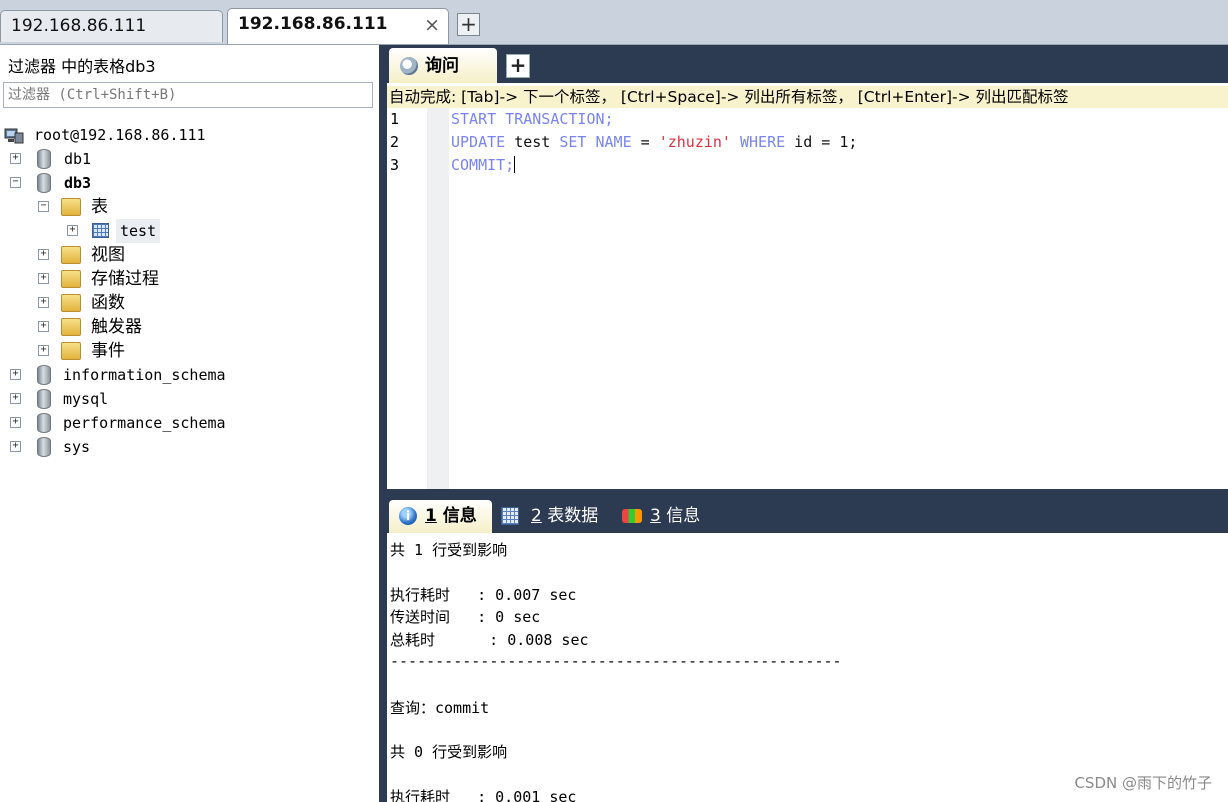 The height and width of the screenshot is (802, 1228). What do you see at coordinates (807, 493) in the screenshot?
I see `horizontal-splitter` at bounding box center [807, 493].